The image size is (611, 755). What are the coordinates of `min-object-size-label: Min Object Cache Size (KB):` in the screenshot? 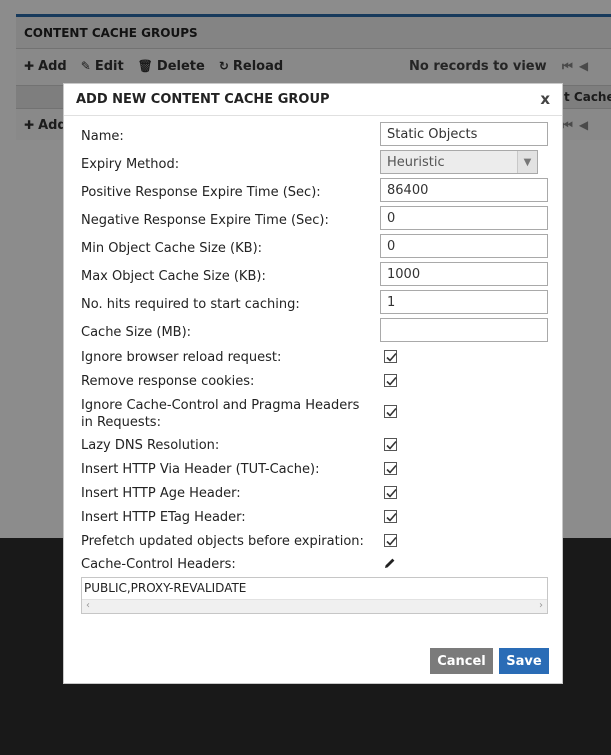 It's located at (172, 248).